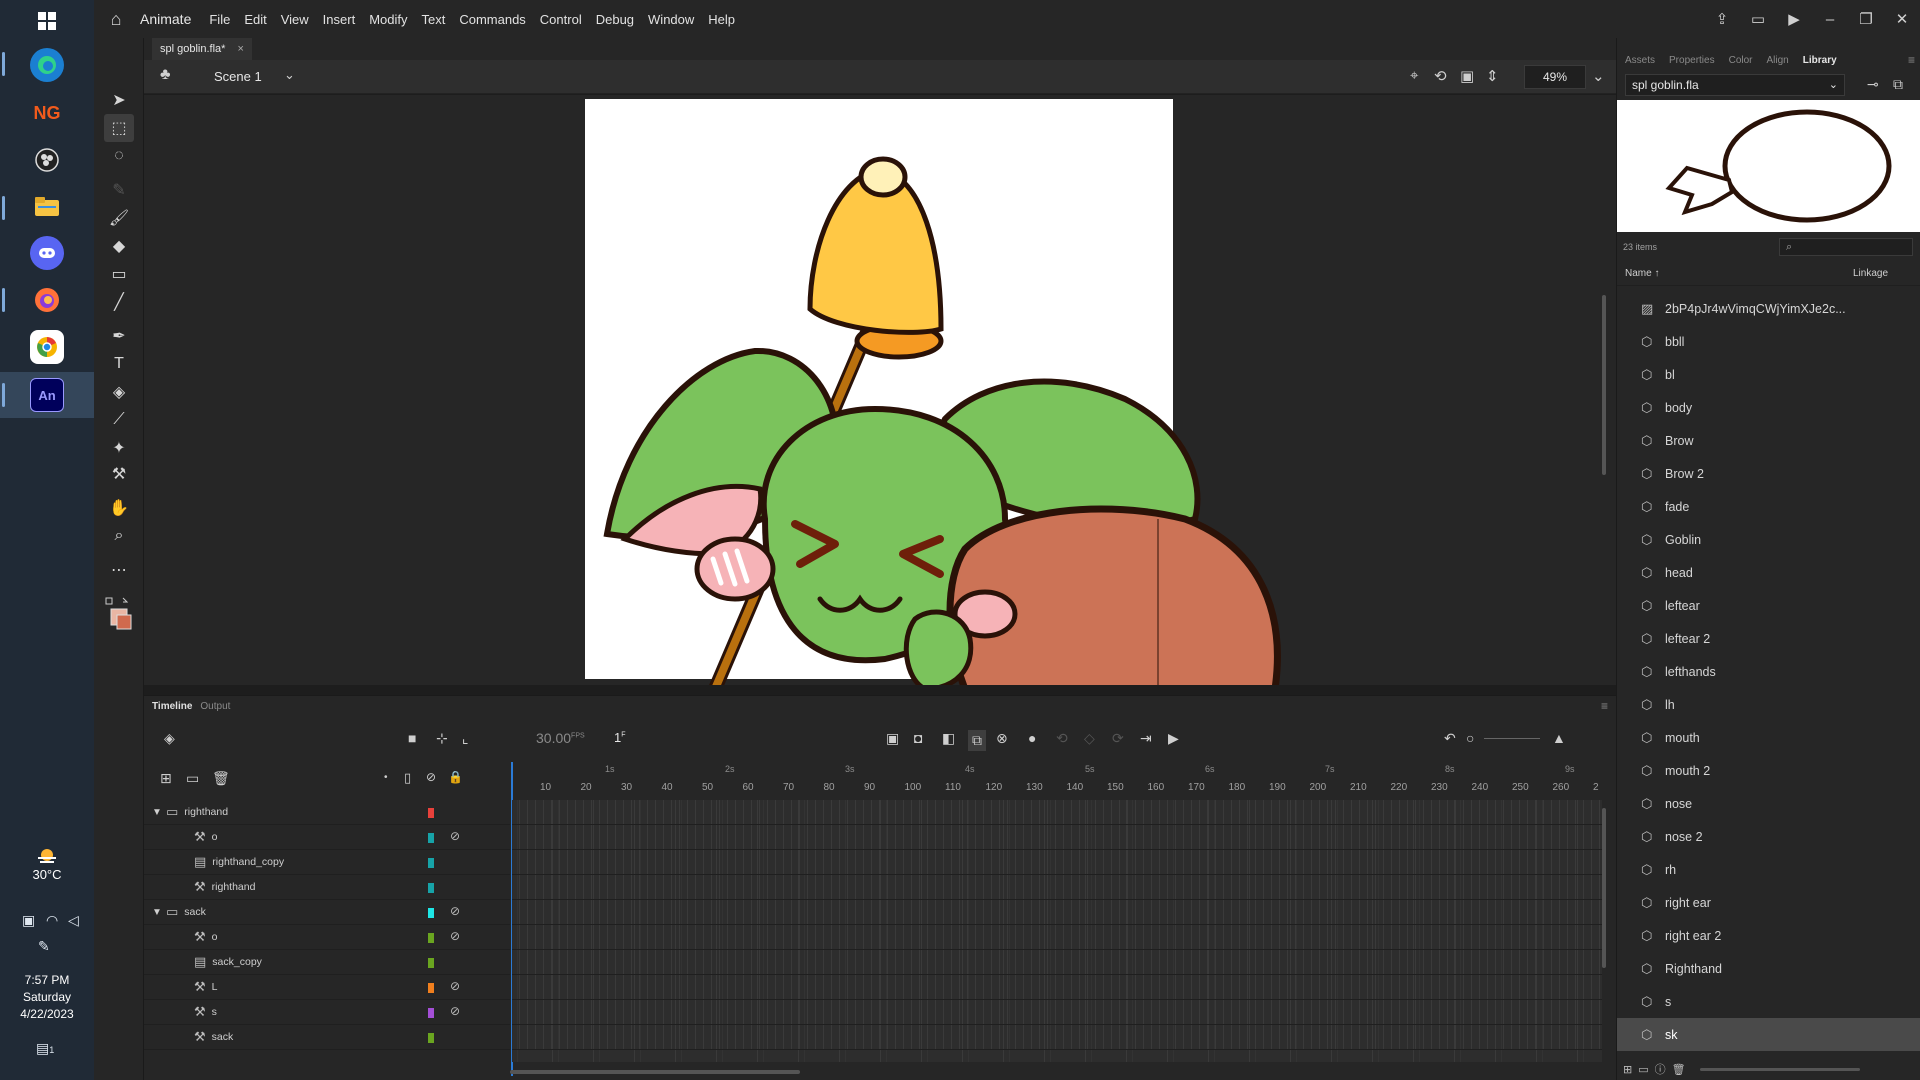  I want to click on clip-content-icon: ▣, so click(1467, 76).